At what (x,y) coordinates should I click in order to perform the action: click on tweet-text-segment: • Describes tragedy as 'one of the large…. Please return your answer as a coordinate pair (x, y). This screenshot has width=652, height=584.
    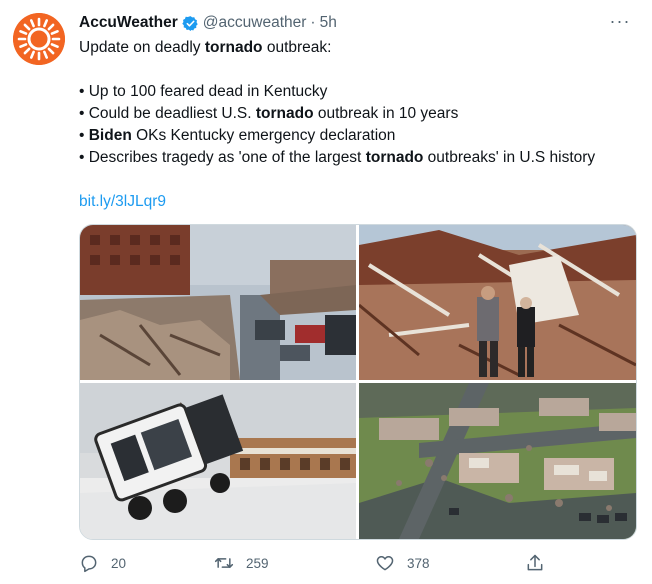
    Looking at the image, I should click on (222, 157).